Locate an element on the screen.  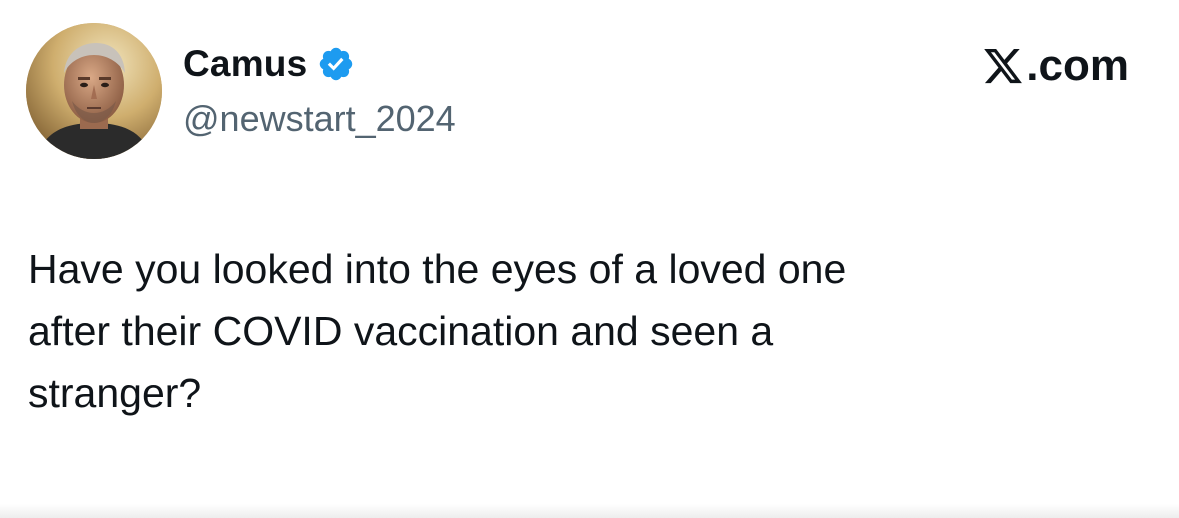
verified-badge-icon is located at coordinates (336, 64).